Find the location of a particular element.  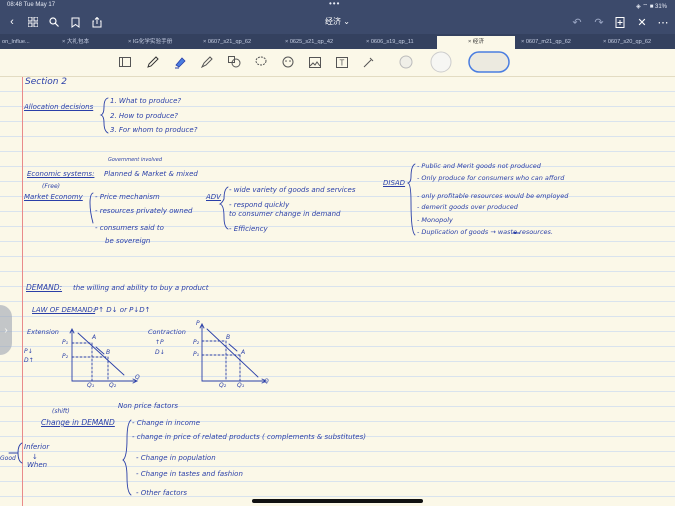

share-icon is located at coordinates (97, 22).